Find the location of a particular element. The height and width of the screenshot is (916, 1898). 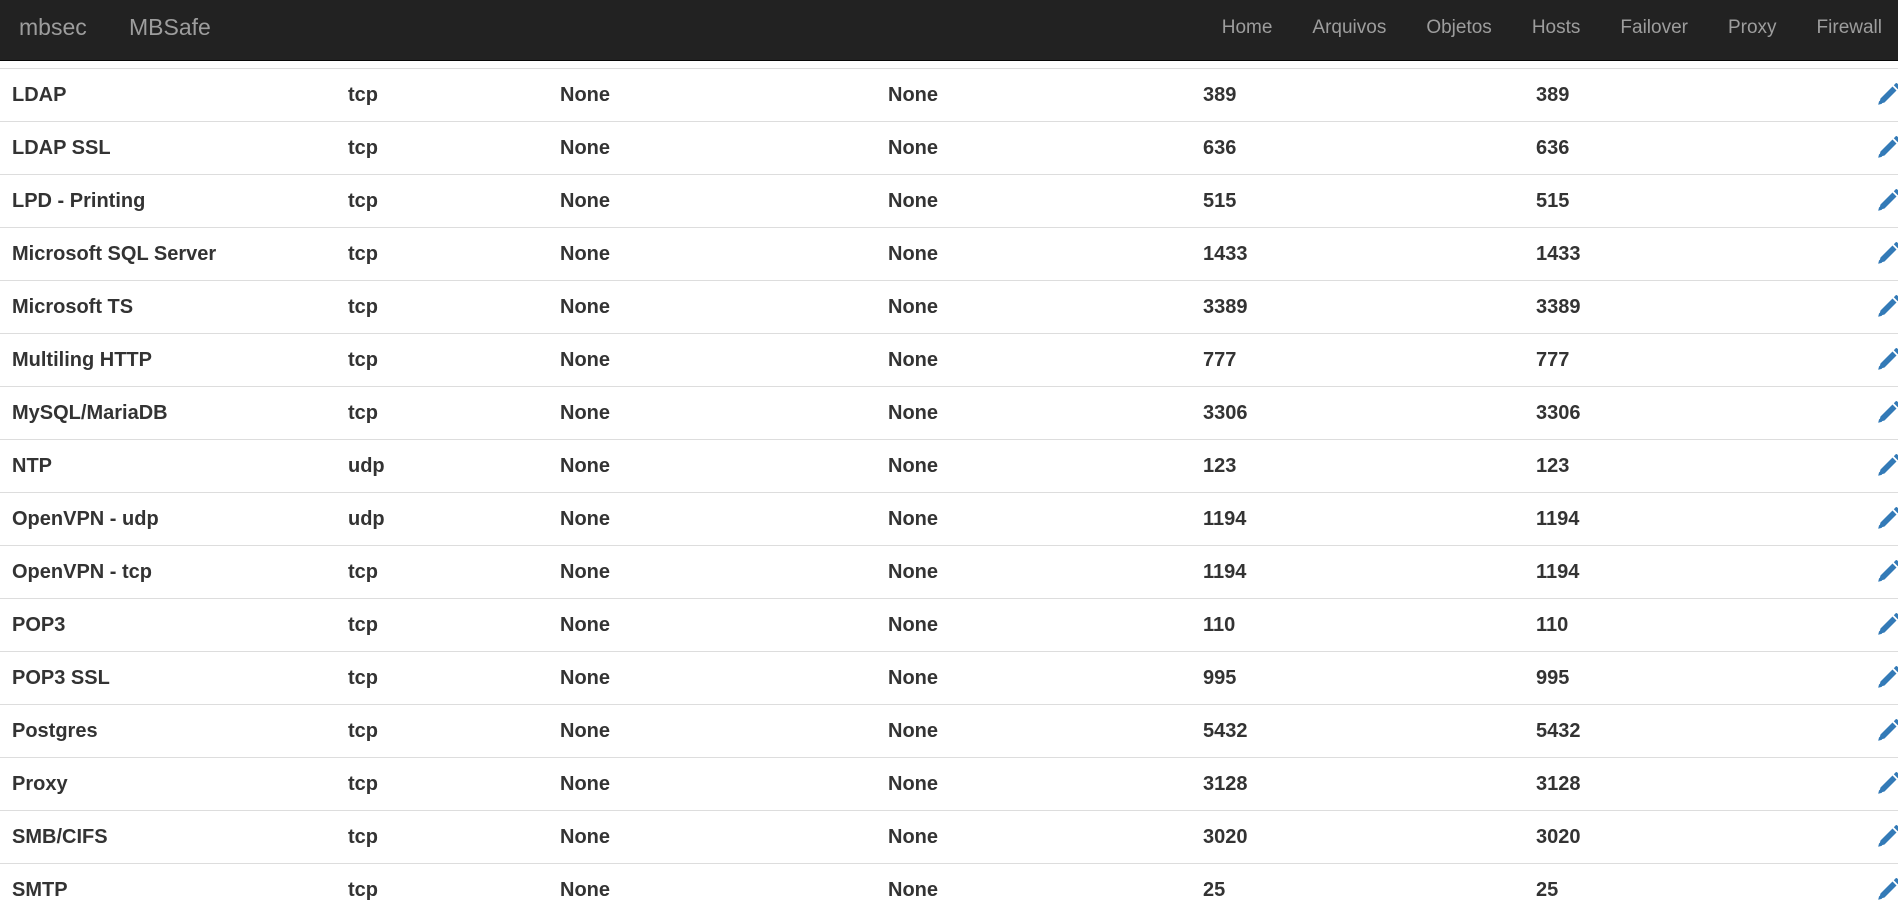

port-end-cell: 636 is located at coordinates (1680, 148).